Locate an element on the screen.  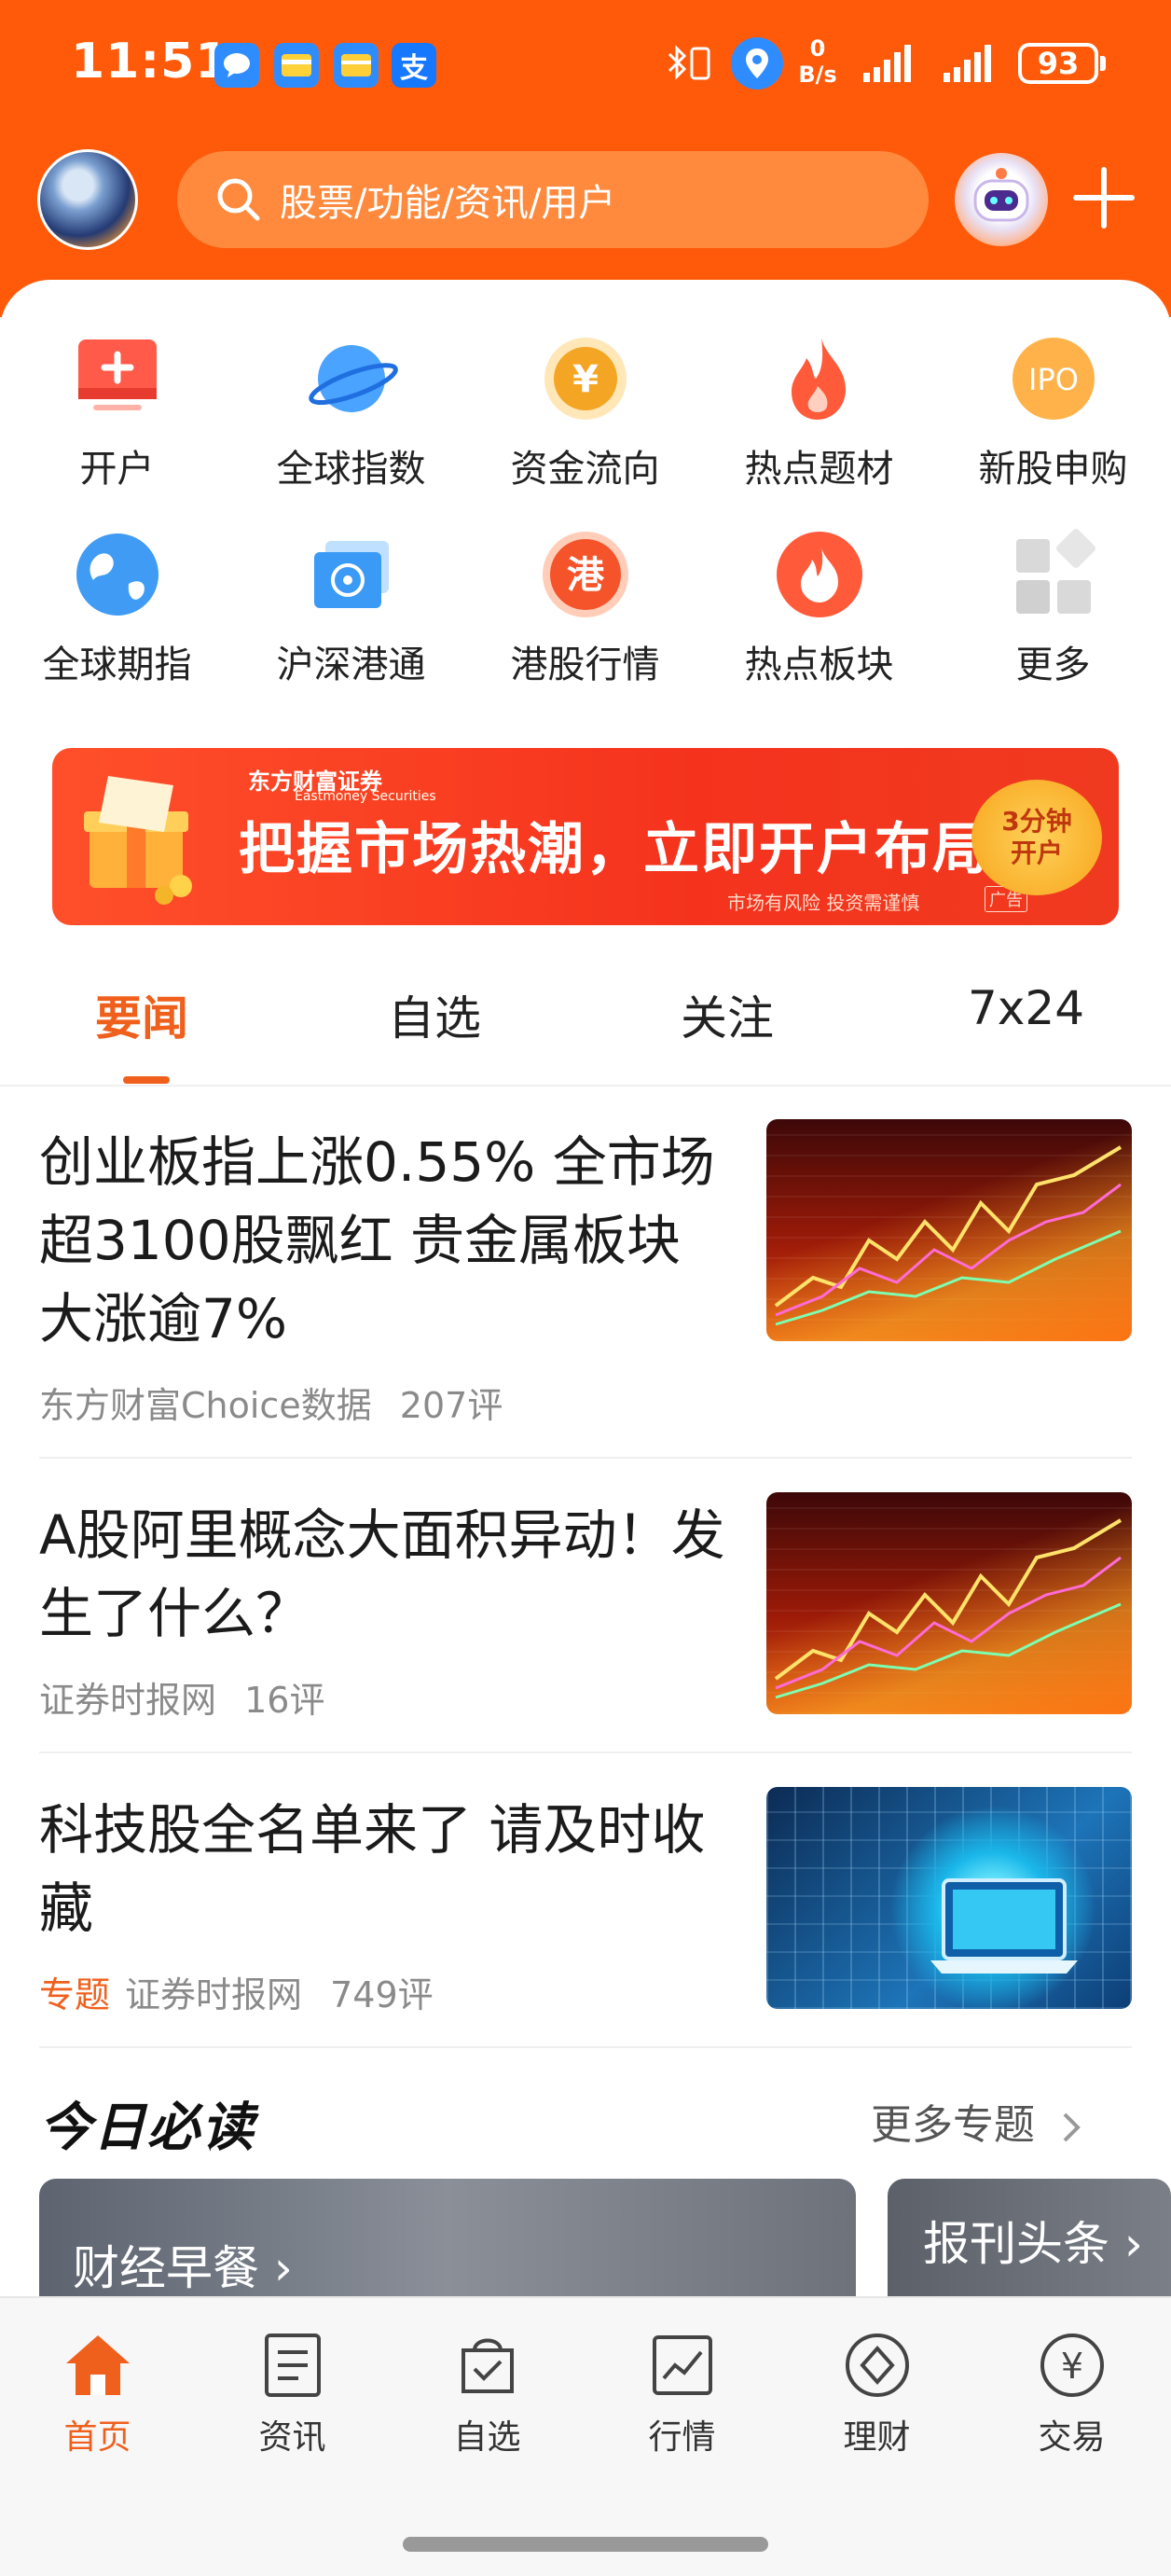
news-title: 科技股全名单来了 请及时收藏 is located at coordinates (384, 1869).